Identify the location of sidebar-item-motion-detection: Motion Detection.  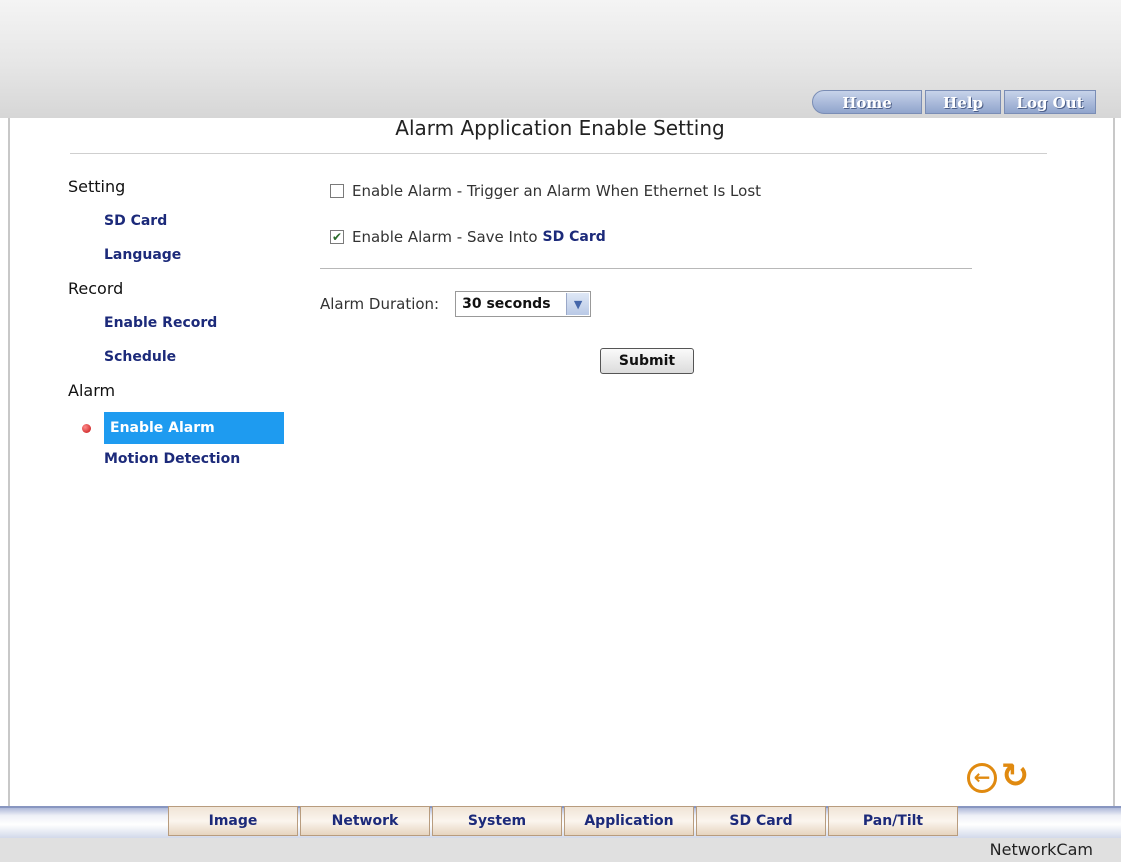
(178, 465).